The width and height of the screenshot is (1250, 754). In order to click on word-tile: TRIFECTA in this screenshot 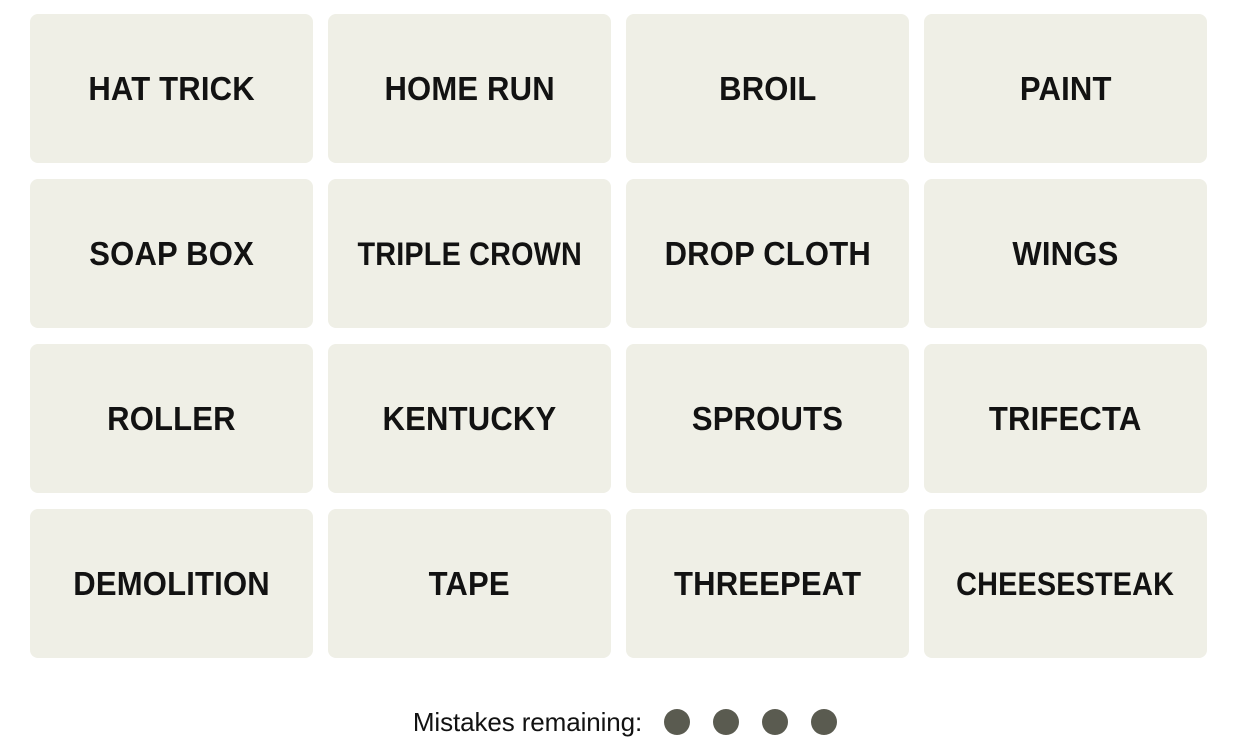, I will do `click(1065, 418)`.